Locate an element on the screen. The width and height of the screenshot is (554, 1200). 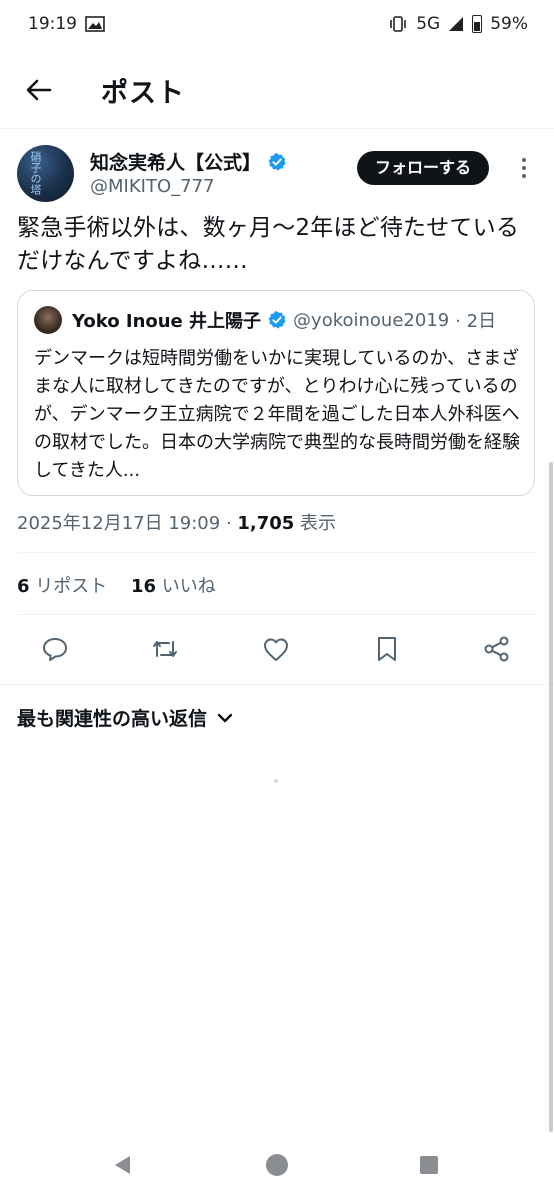
circle-home-icon is located at coordinates (277, 1165).